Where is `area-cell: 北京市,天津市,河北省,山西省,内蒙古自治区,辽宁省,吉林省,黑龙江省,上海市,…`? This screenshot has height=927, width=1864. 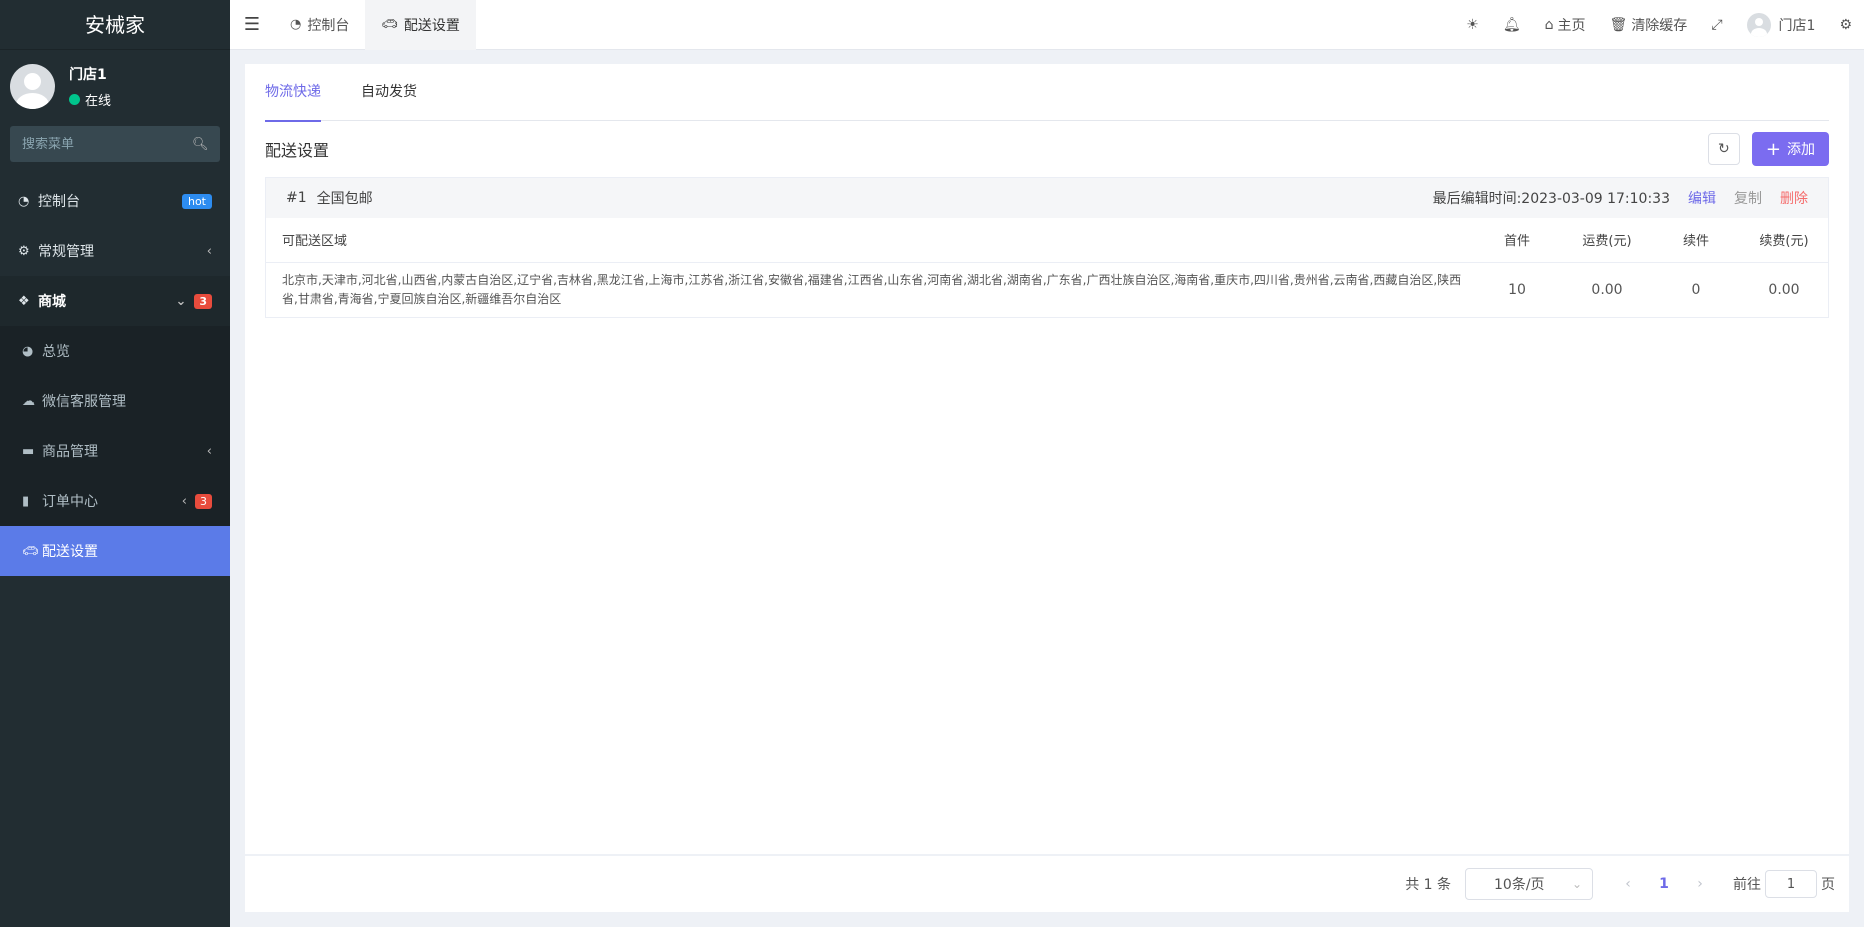
area-cell: 北京市,天津市,河北省,山西省,内蒙古自治区,辽宁省,吉林省,黑龙江省,上海市,… is located at coordinates (872, 289).